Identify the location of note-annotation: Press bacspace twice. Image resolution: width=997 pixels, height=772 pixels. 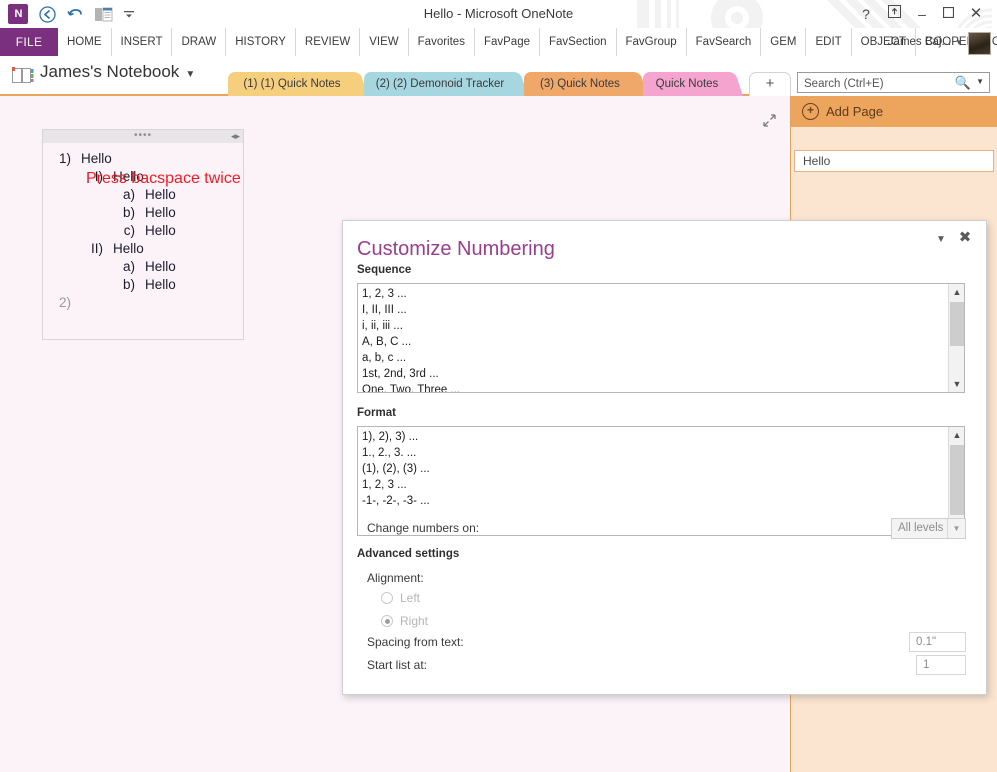
(163, 178).